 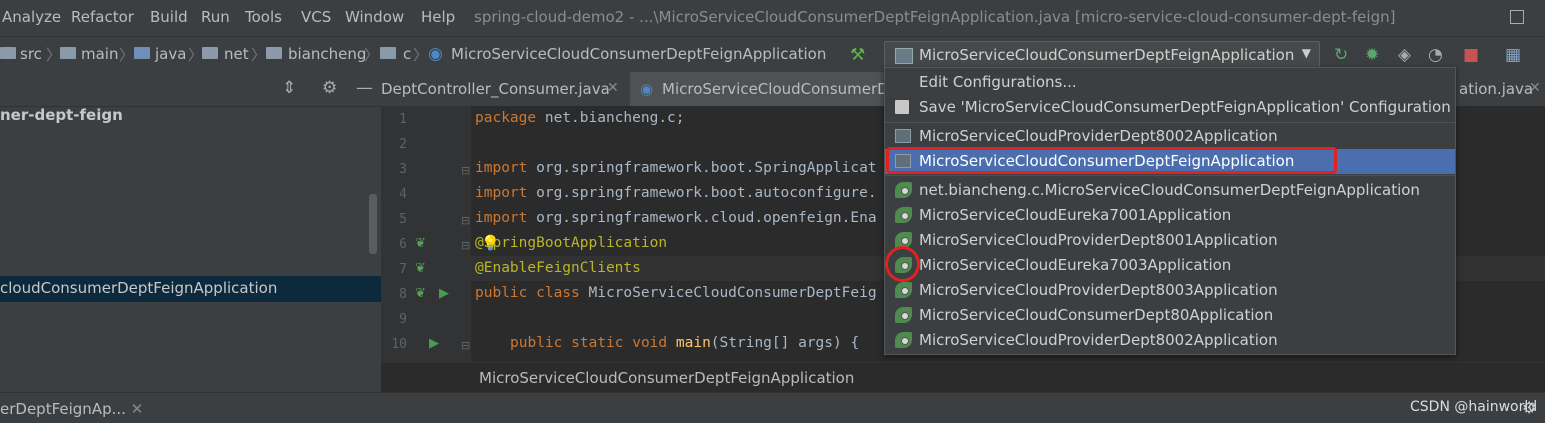 I want to click on breadcrumb-c: c, so click(x=407, y=54).